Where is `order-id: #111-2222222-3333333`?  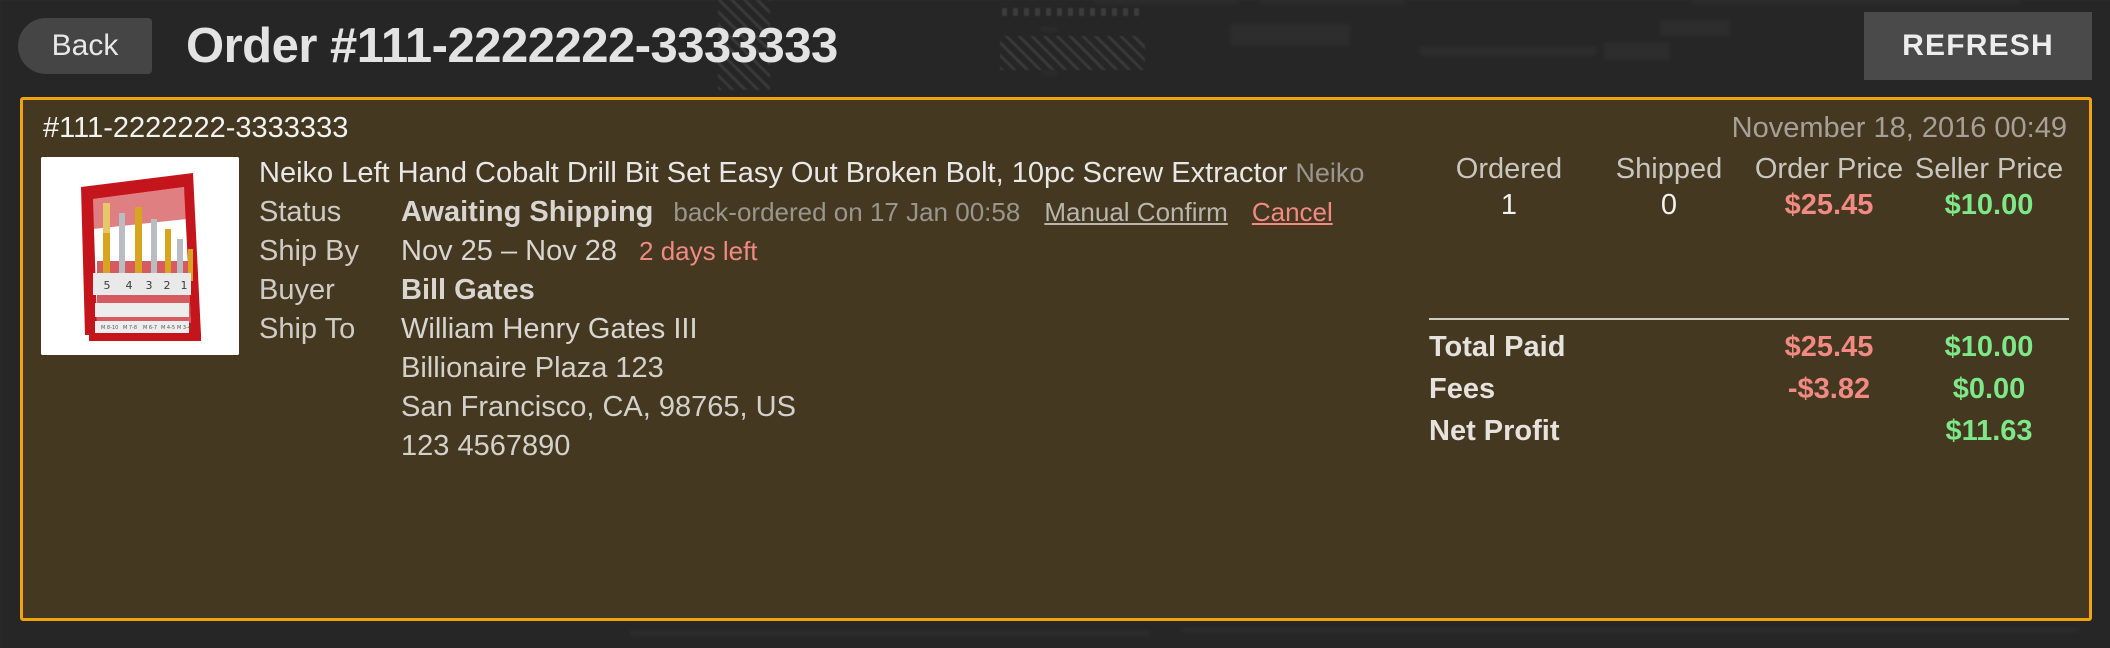
order-id: #111-2222222-3333333 is located at coordinates (196, 128).